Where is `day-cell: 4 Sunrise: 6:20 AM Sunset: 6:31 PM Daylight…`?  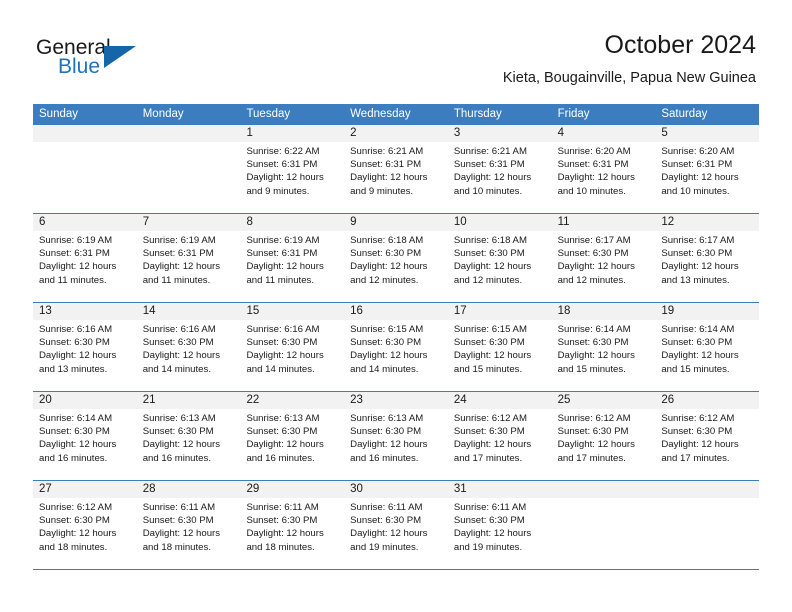 day-cell: 4 Sunrise: 6:20 AM Sunset: 6:31 PM Daylight… is located at coordinates (603, 169).